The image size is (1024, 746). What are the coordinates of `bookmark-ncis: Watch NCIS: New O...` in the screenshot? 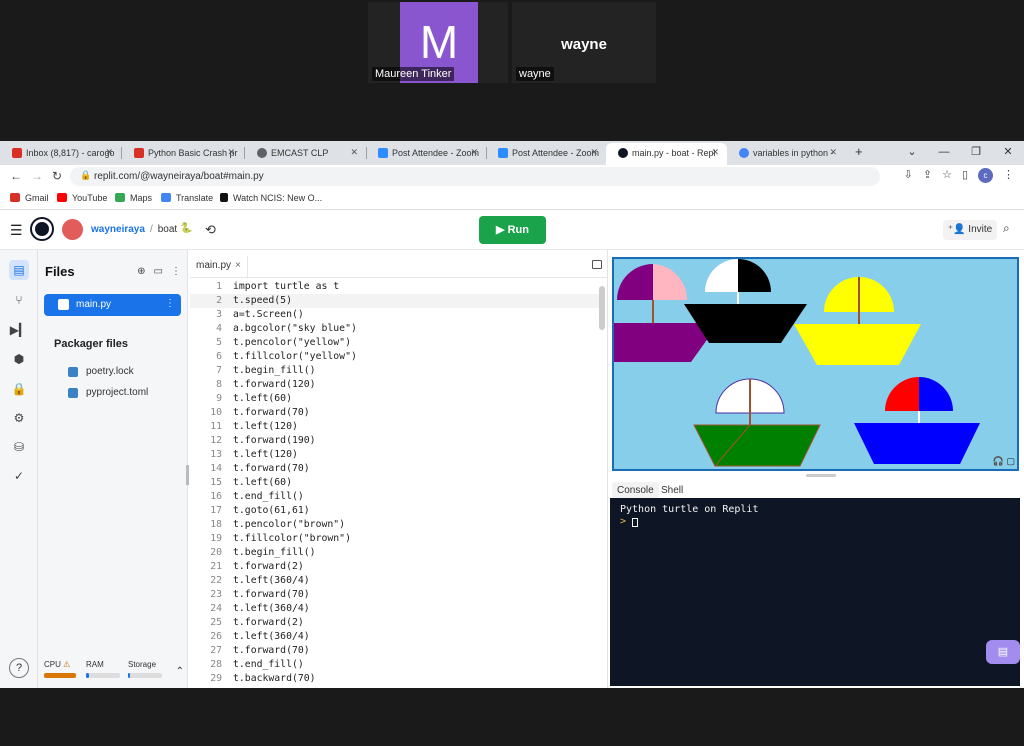 It's located at (271, 198).